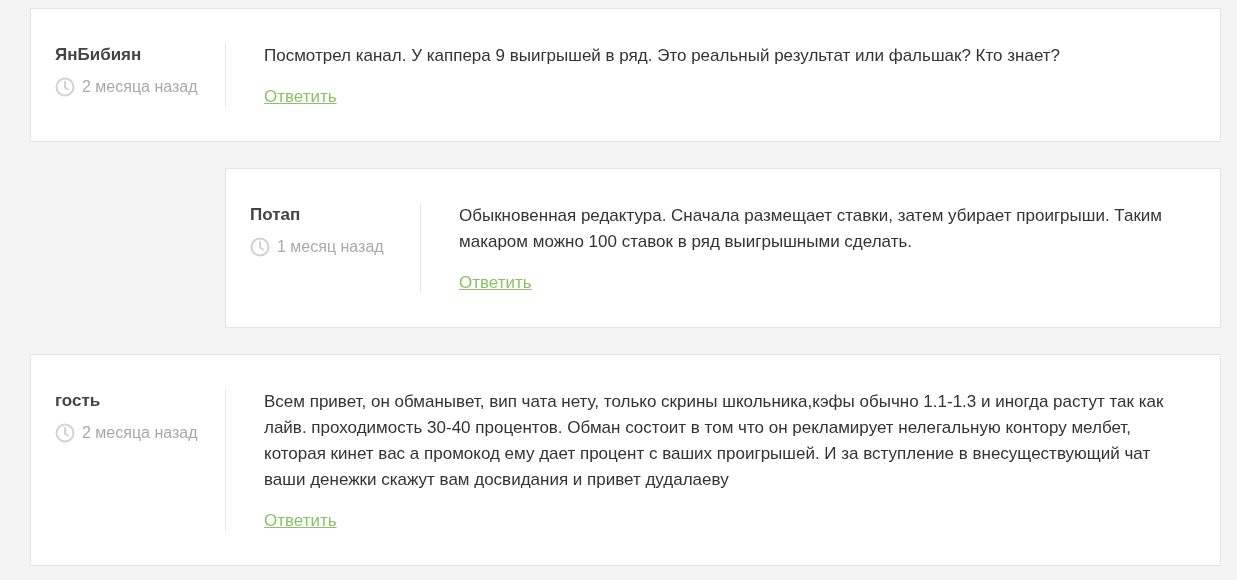 Image resolution: width=1237 pixels, height=580 pixels. Describe the element at coordinates (78, 401) in the screenshot. I see `author-name: гость` at that location.